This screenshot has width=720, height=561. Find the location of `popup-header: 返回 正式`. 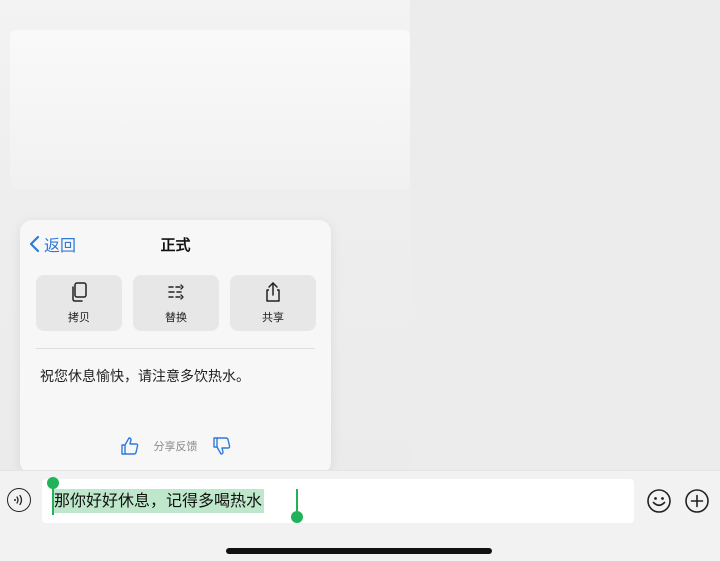

popup-header: 返回 正式 is located at coordinates (175, 244).